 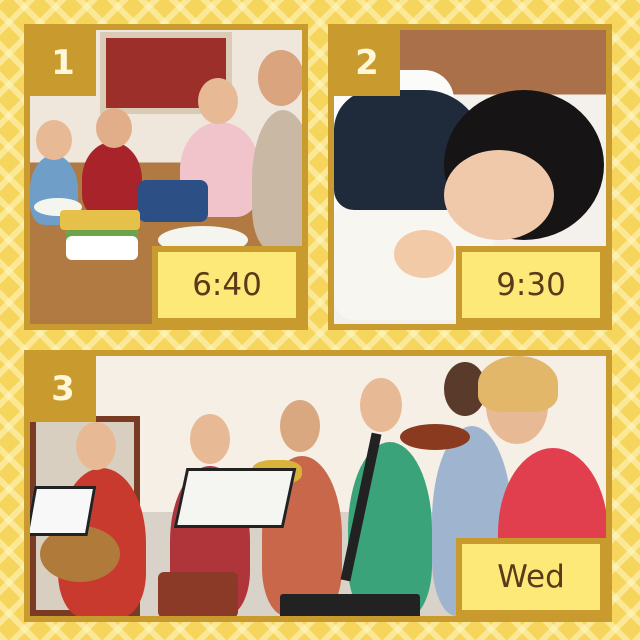 I want to click on panel-number: 3, so click(x=63, y=389).